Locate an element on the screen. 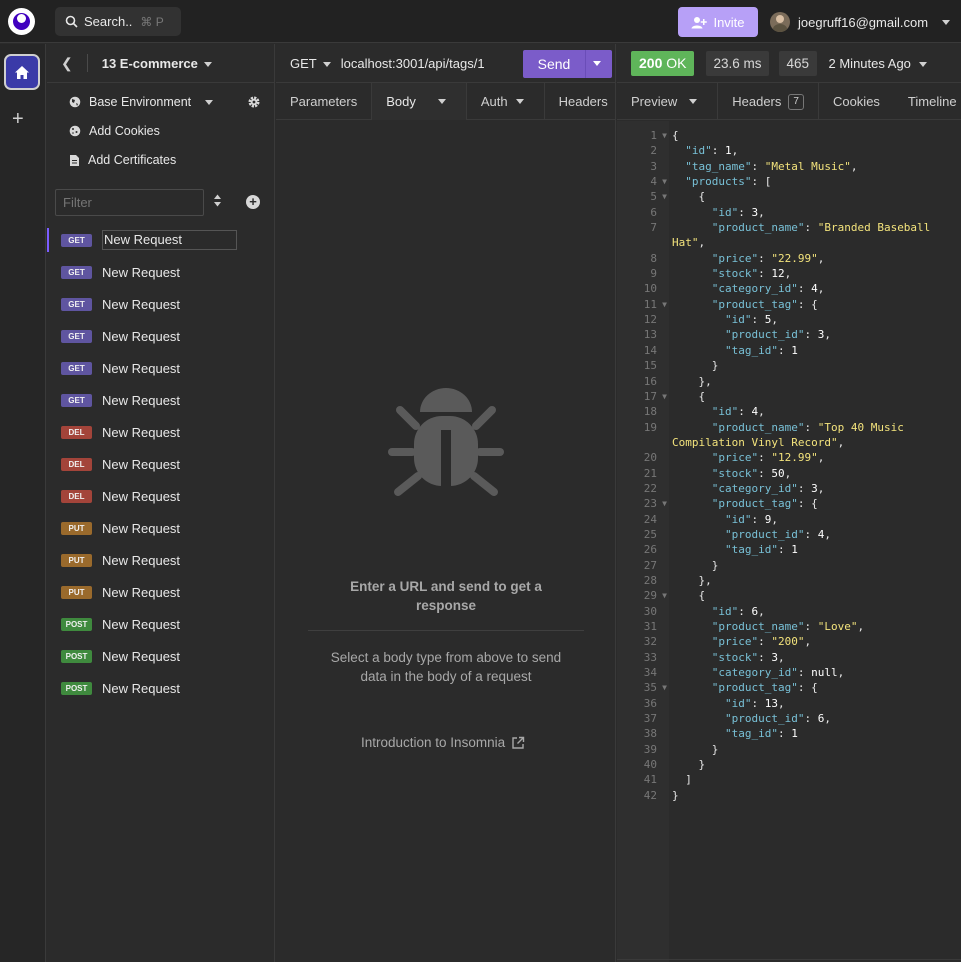 This screenshot has height=962, width=961. tab-cookies: Cookies is located at coordinates (856, 101).